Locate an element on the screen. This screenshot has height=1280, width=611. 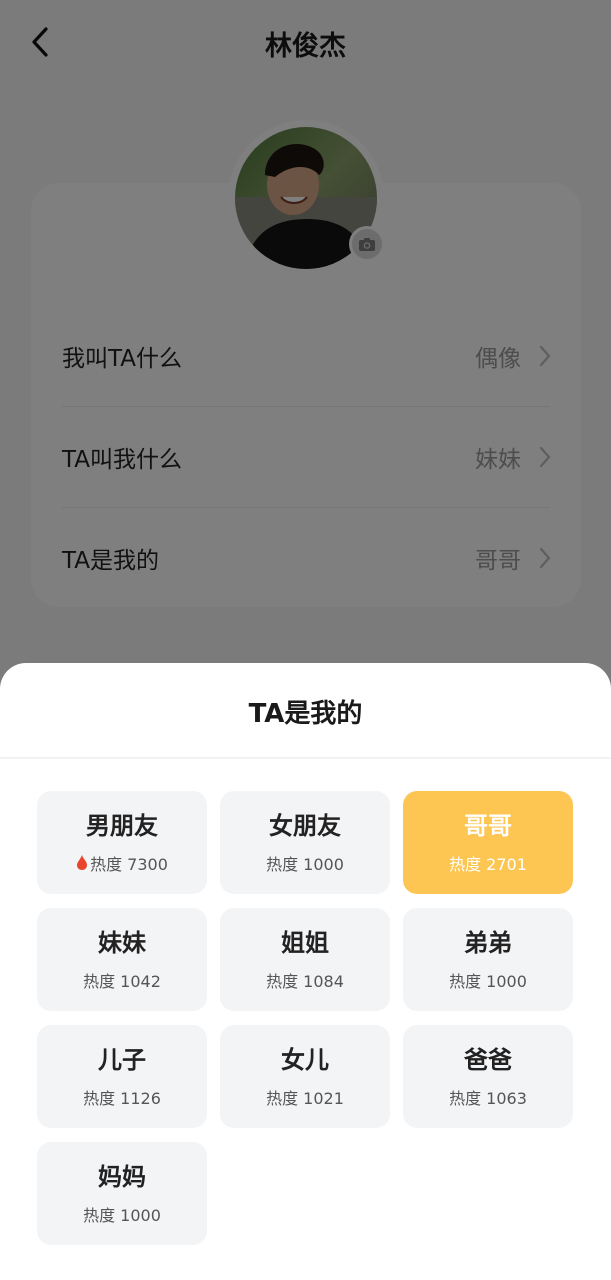
option-heat-row: 热度 1042 is located at coordinates (122, 980).